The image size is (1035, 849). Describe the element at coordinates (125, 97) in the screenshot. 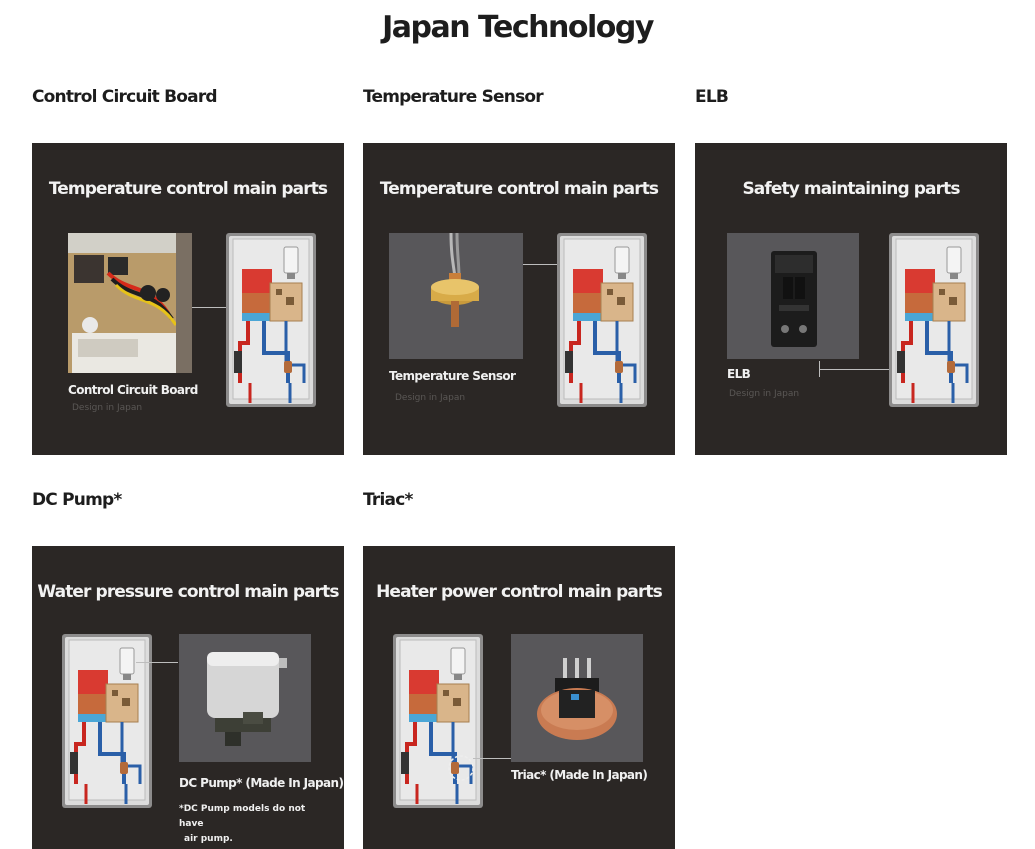

I see `card-heading: Control Circuit Board` at that location.